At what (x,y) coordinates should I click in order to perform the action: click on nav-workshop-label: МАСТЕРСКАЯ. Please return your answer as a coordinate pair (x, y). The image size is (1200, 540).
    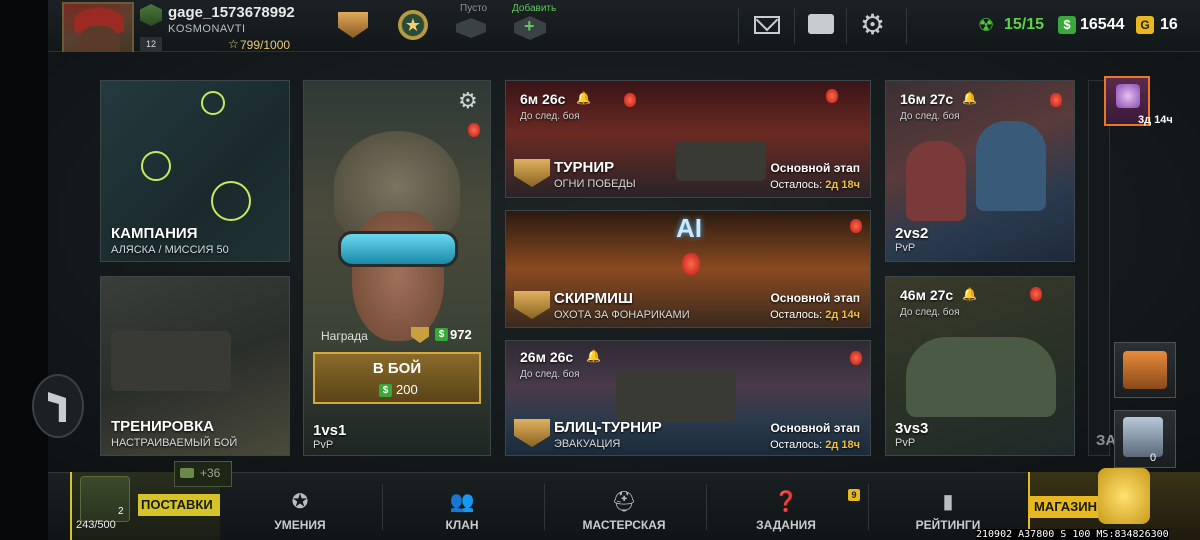
    Looking at the image, I should click on (624, 525).